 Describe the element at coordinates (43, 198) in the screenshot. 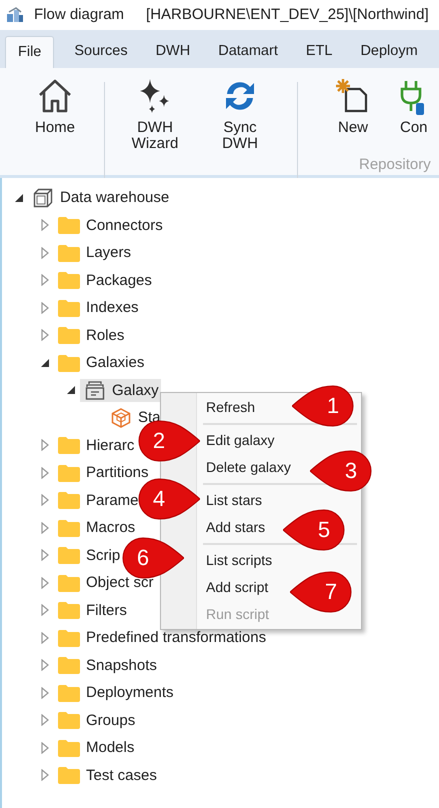

I see `cube-icon` at that location.